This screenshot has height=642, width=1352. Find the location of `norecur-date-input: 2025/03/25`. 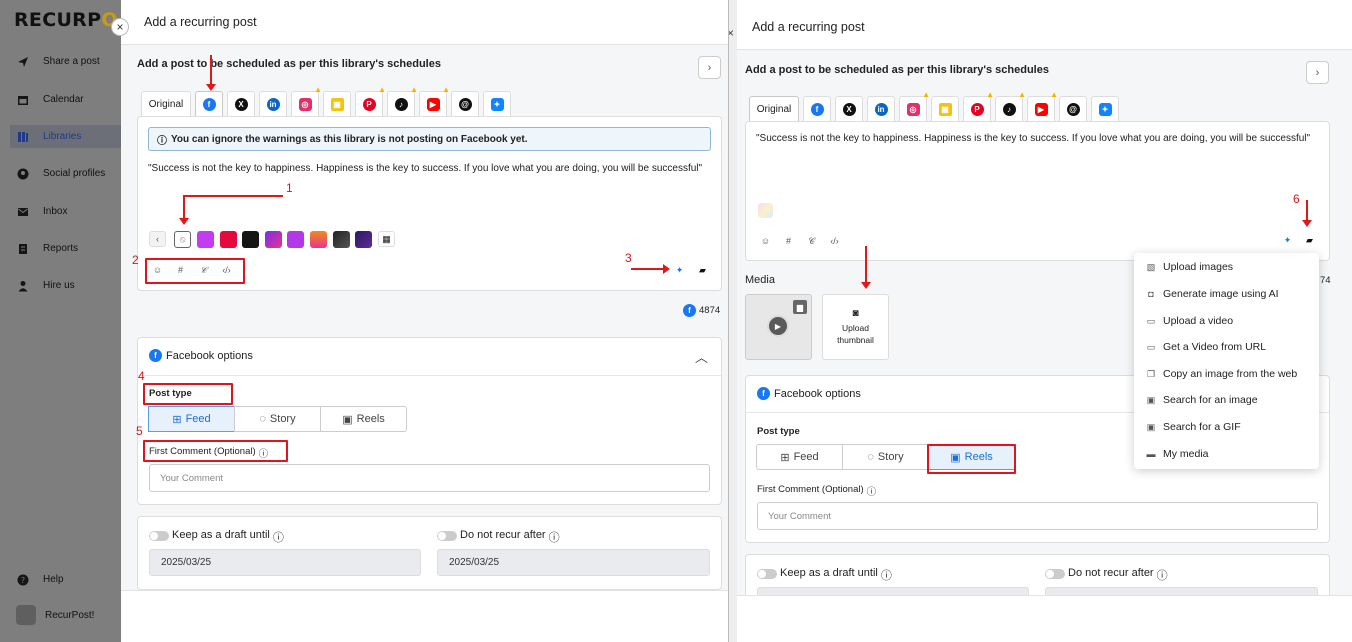

norecur-date-input: 2025/03/25 is located at coordinates (573, 562).